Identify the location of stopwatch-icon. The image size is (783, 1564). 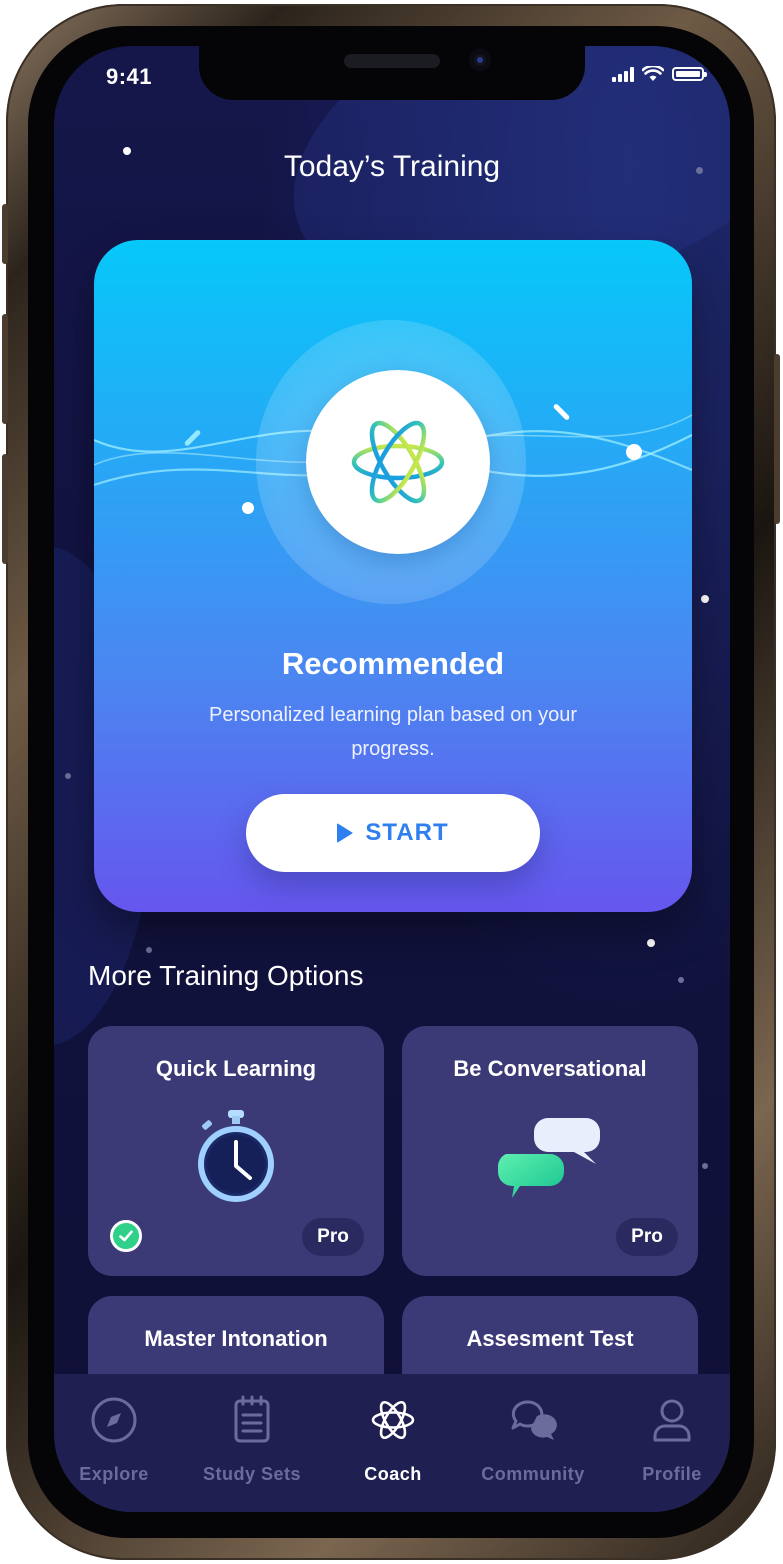
(236, 1156).